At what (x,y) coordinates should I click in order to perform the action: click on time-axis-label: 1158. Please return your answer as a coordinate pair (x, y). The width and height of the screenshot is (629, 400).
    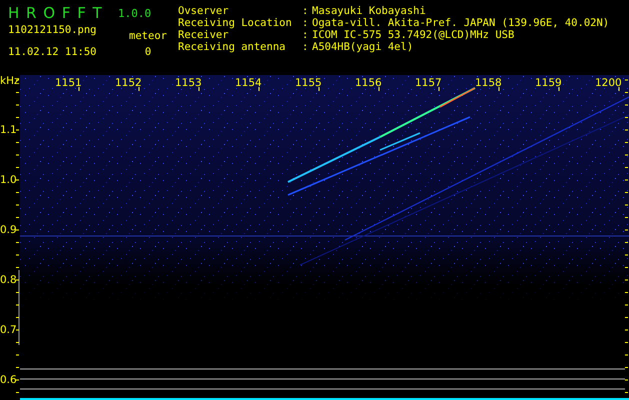
    Looking at the image, I should click on (488, 83).